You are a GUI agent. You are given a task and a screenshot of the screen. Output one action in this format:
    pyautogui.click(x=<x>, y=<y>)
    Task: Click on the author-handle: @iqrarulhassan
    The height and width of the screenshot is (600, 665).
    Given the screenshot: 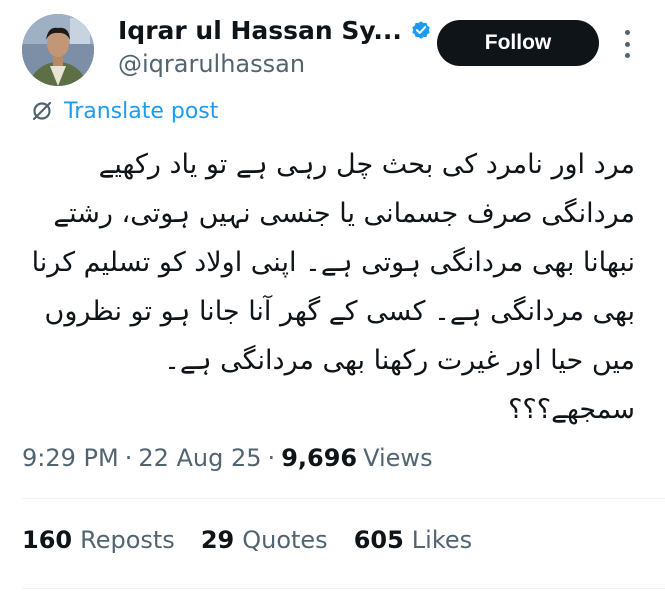 What is the action you would take?
    pyautogui.click(x=211, y=64)
    